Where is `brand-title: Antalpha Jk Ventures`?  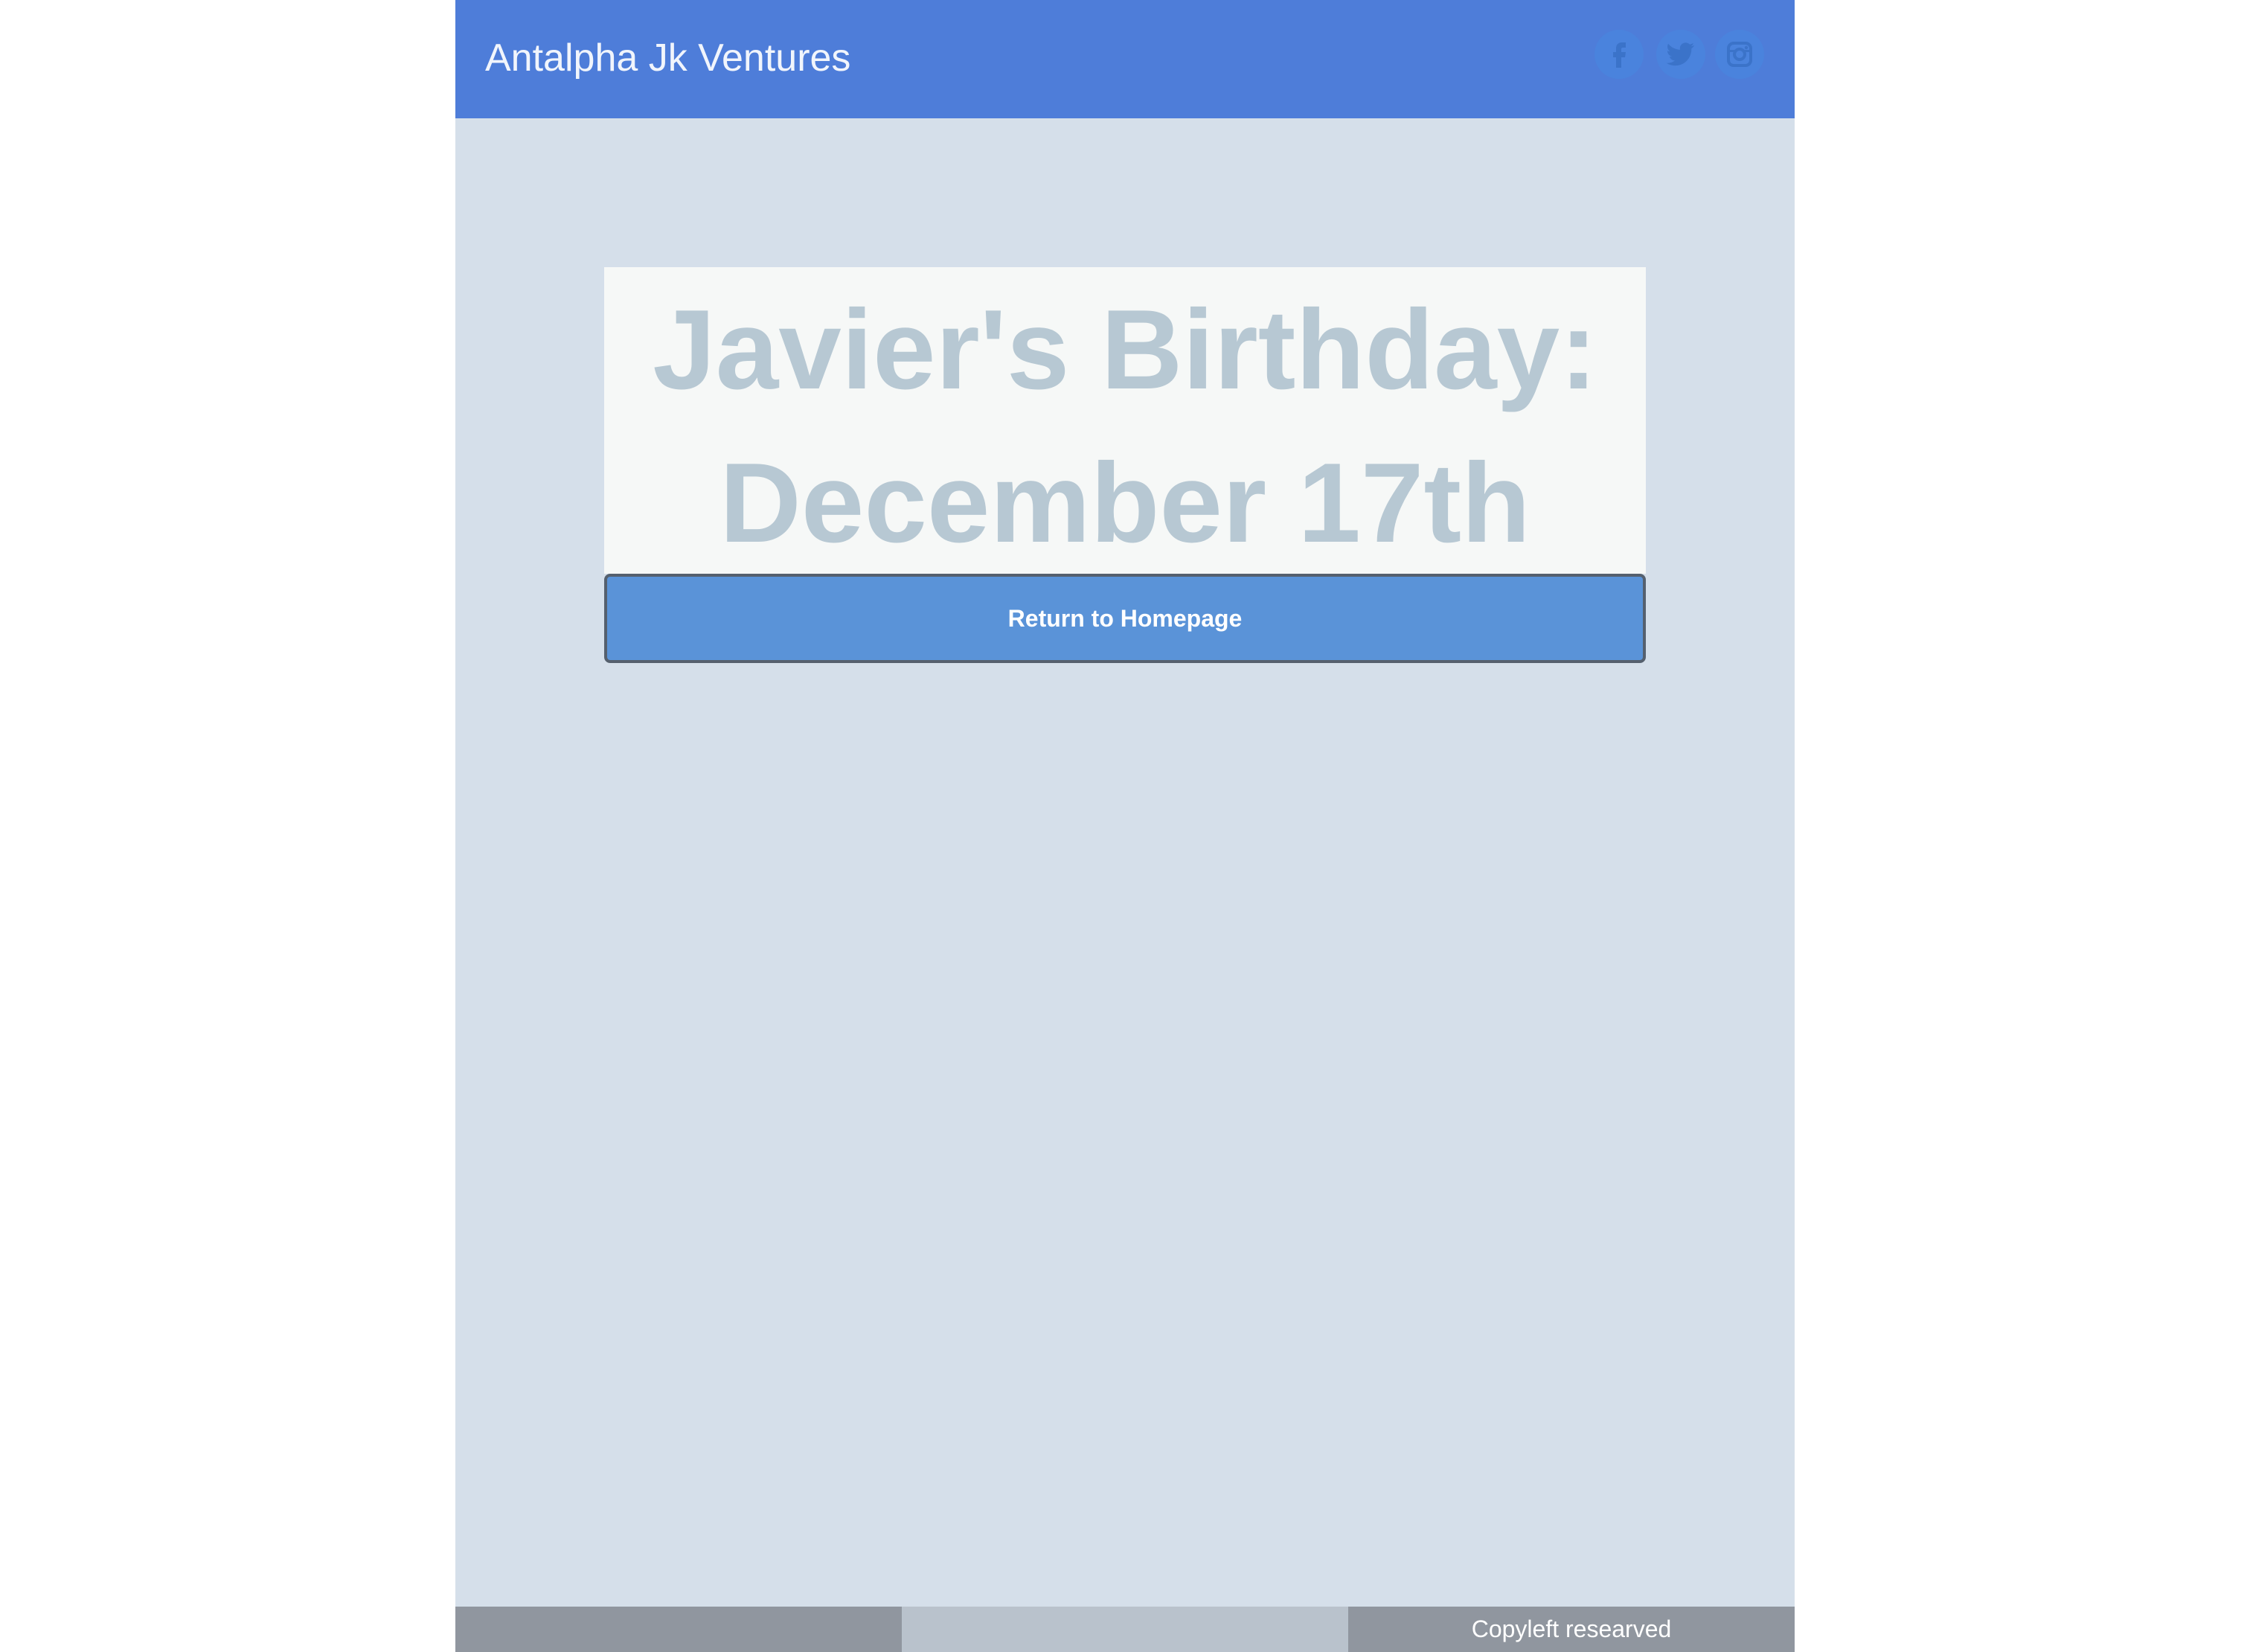 brand-title: Antalpha Jk Ventures is located at coordinates (667, 58).